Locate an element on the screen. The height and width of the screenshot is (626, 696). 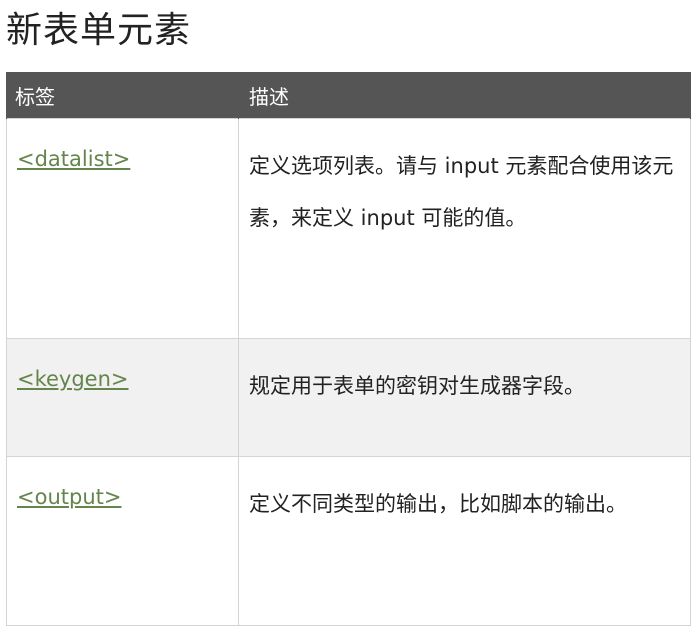
description-cell: 规定用于表单的密钥对生成器字段。 is located at coordinates (464, 397).